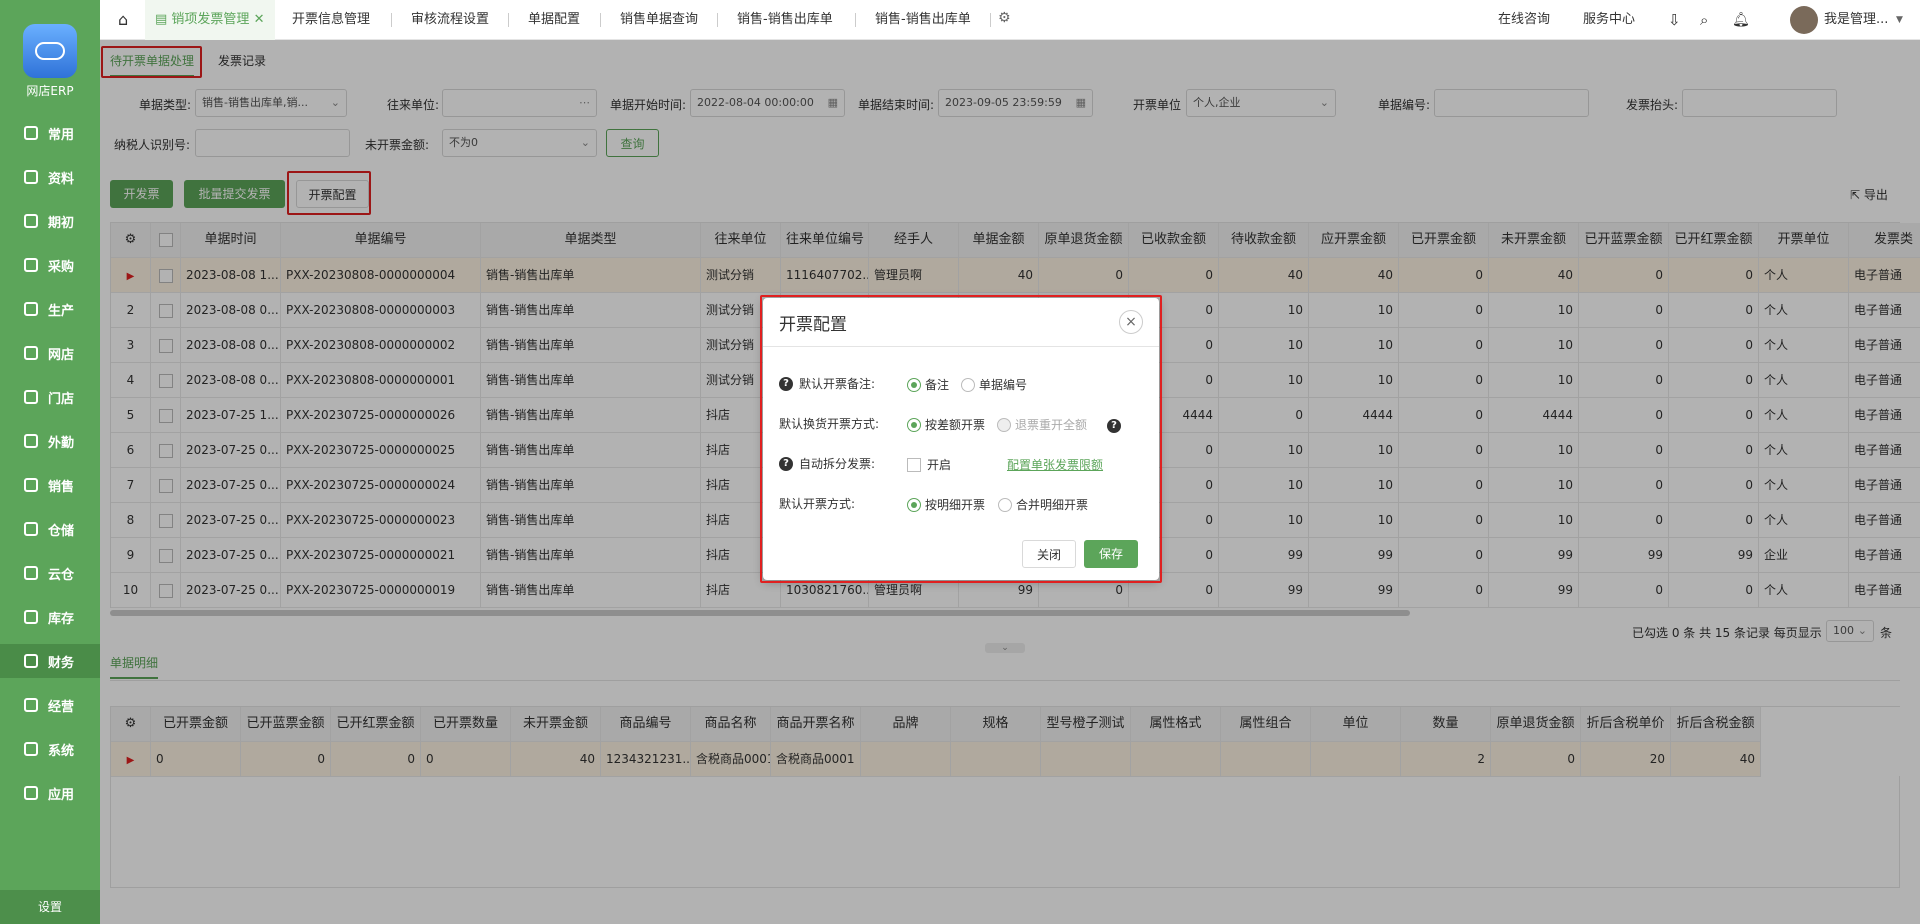 This screenshot has height=924, width=1920. I want to click on sidebar-item: 采购, so click(50, 265).